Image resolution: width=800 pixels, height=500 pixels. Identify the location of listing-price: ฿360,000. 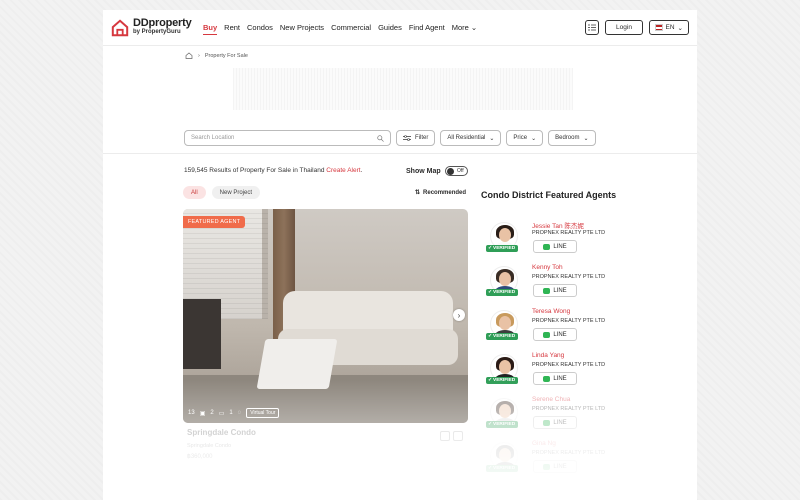
(200, 457).